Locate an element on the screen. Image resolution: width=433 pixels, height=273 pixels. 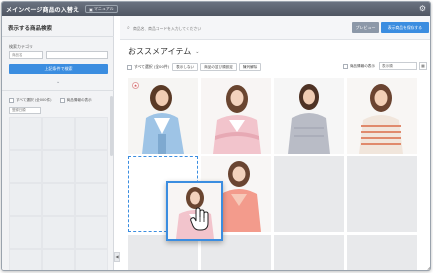
results-options: すべて選択 (全000件) 商品情報の表示 is located at coordinates (59, 100).